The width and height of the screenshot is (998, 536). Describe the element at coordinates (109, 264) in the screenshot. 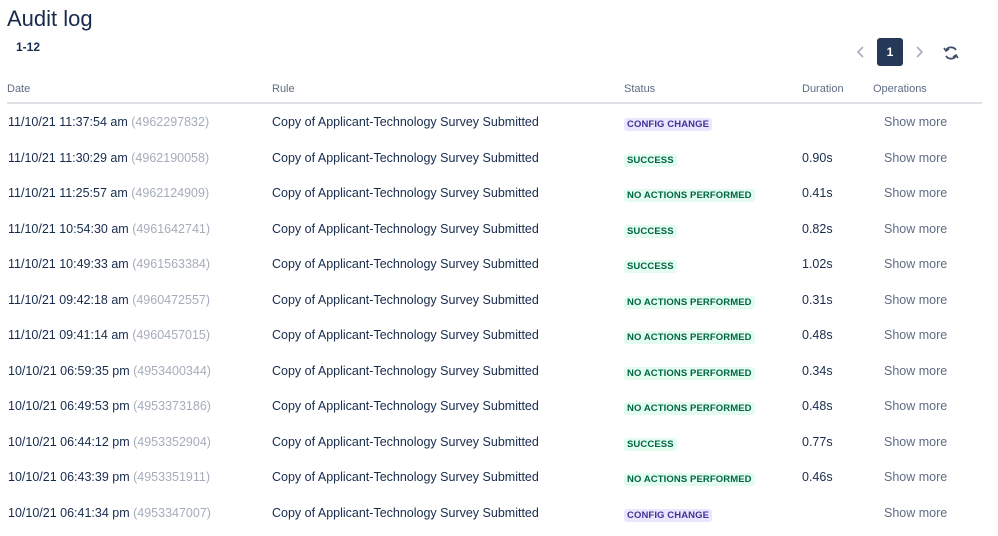

I see `row-date-cell: 11/10/21 10:49:33 am (4961563384)` at that location.